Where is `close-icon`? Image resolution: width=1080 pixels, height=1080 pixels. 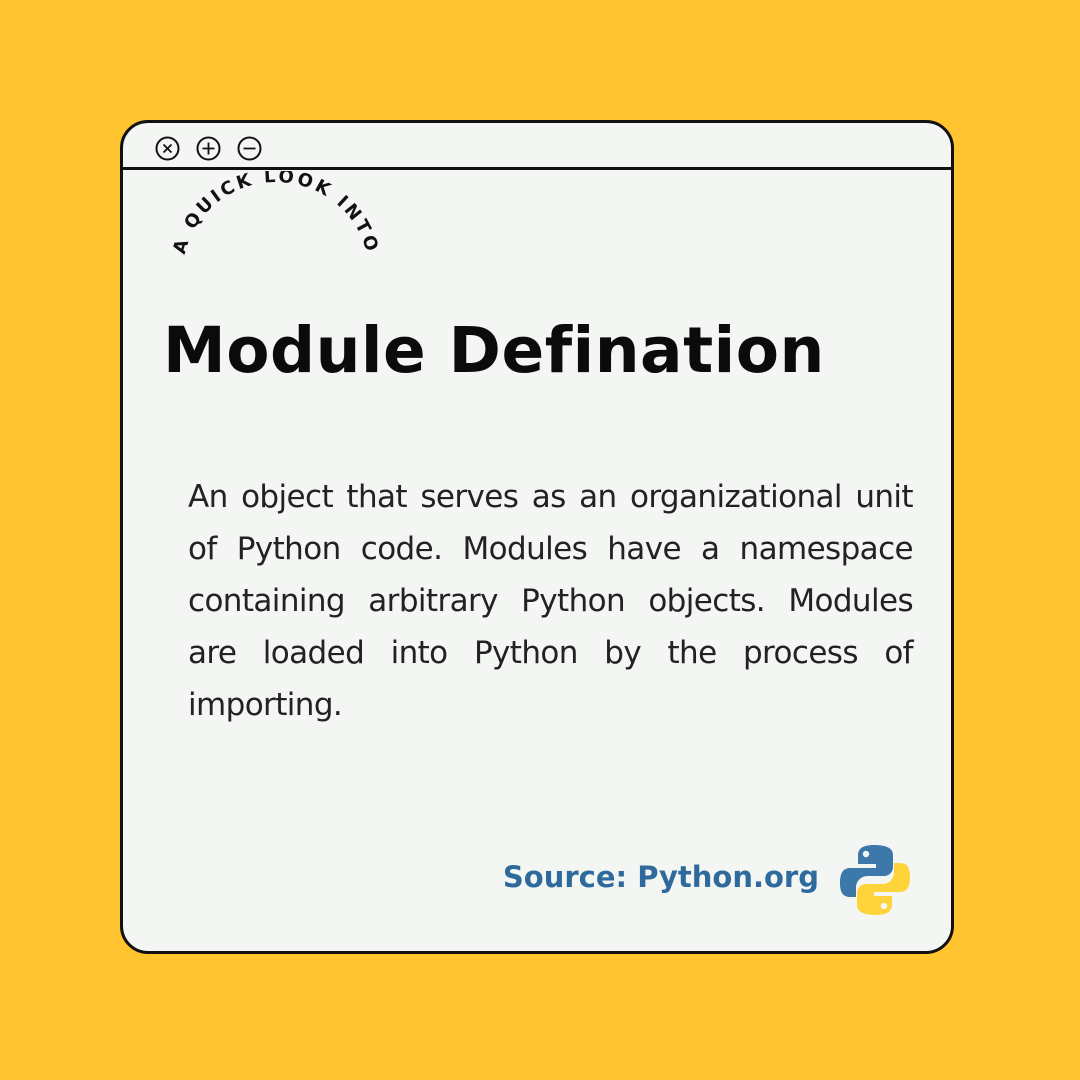 close-icon is located at coordinates (167, 148).